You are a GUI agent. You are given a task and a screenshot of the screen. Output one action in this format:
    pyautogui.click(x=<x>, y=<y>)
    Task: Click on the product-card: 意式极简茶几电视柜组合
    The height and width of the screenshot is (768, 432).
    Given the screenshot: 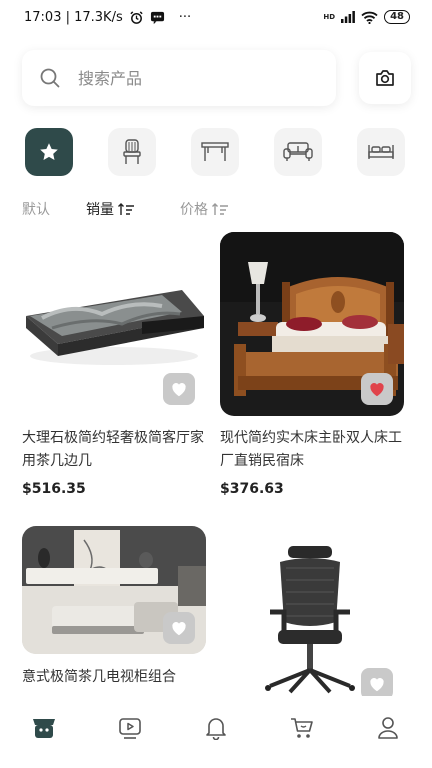 What is the action you would take?
    pyautogui.click(x=114, y=611)
    